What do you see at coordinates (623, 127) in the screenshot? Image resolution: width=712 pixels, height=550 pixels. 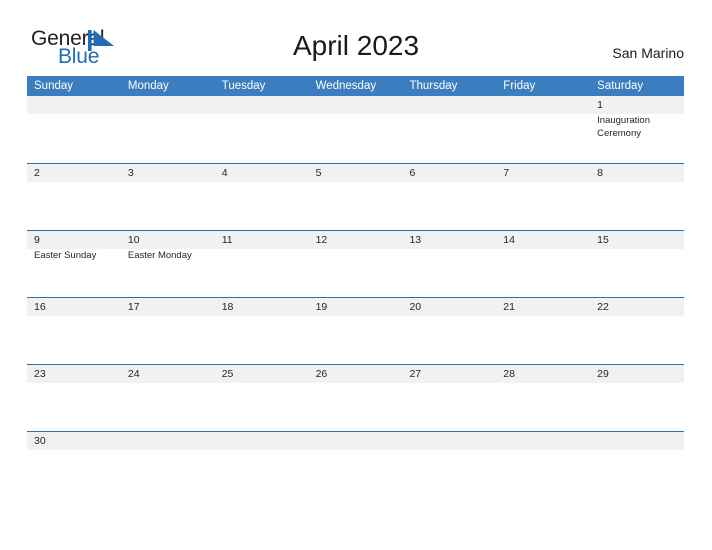 I see `holiday-event: Inauguration Ceremony` at bounding box center [623, 127].